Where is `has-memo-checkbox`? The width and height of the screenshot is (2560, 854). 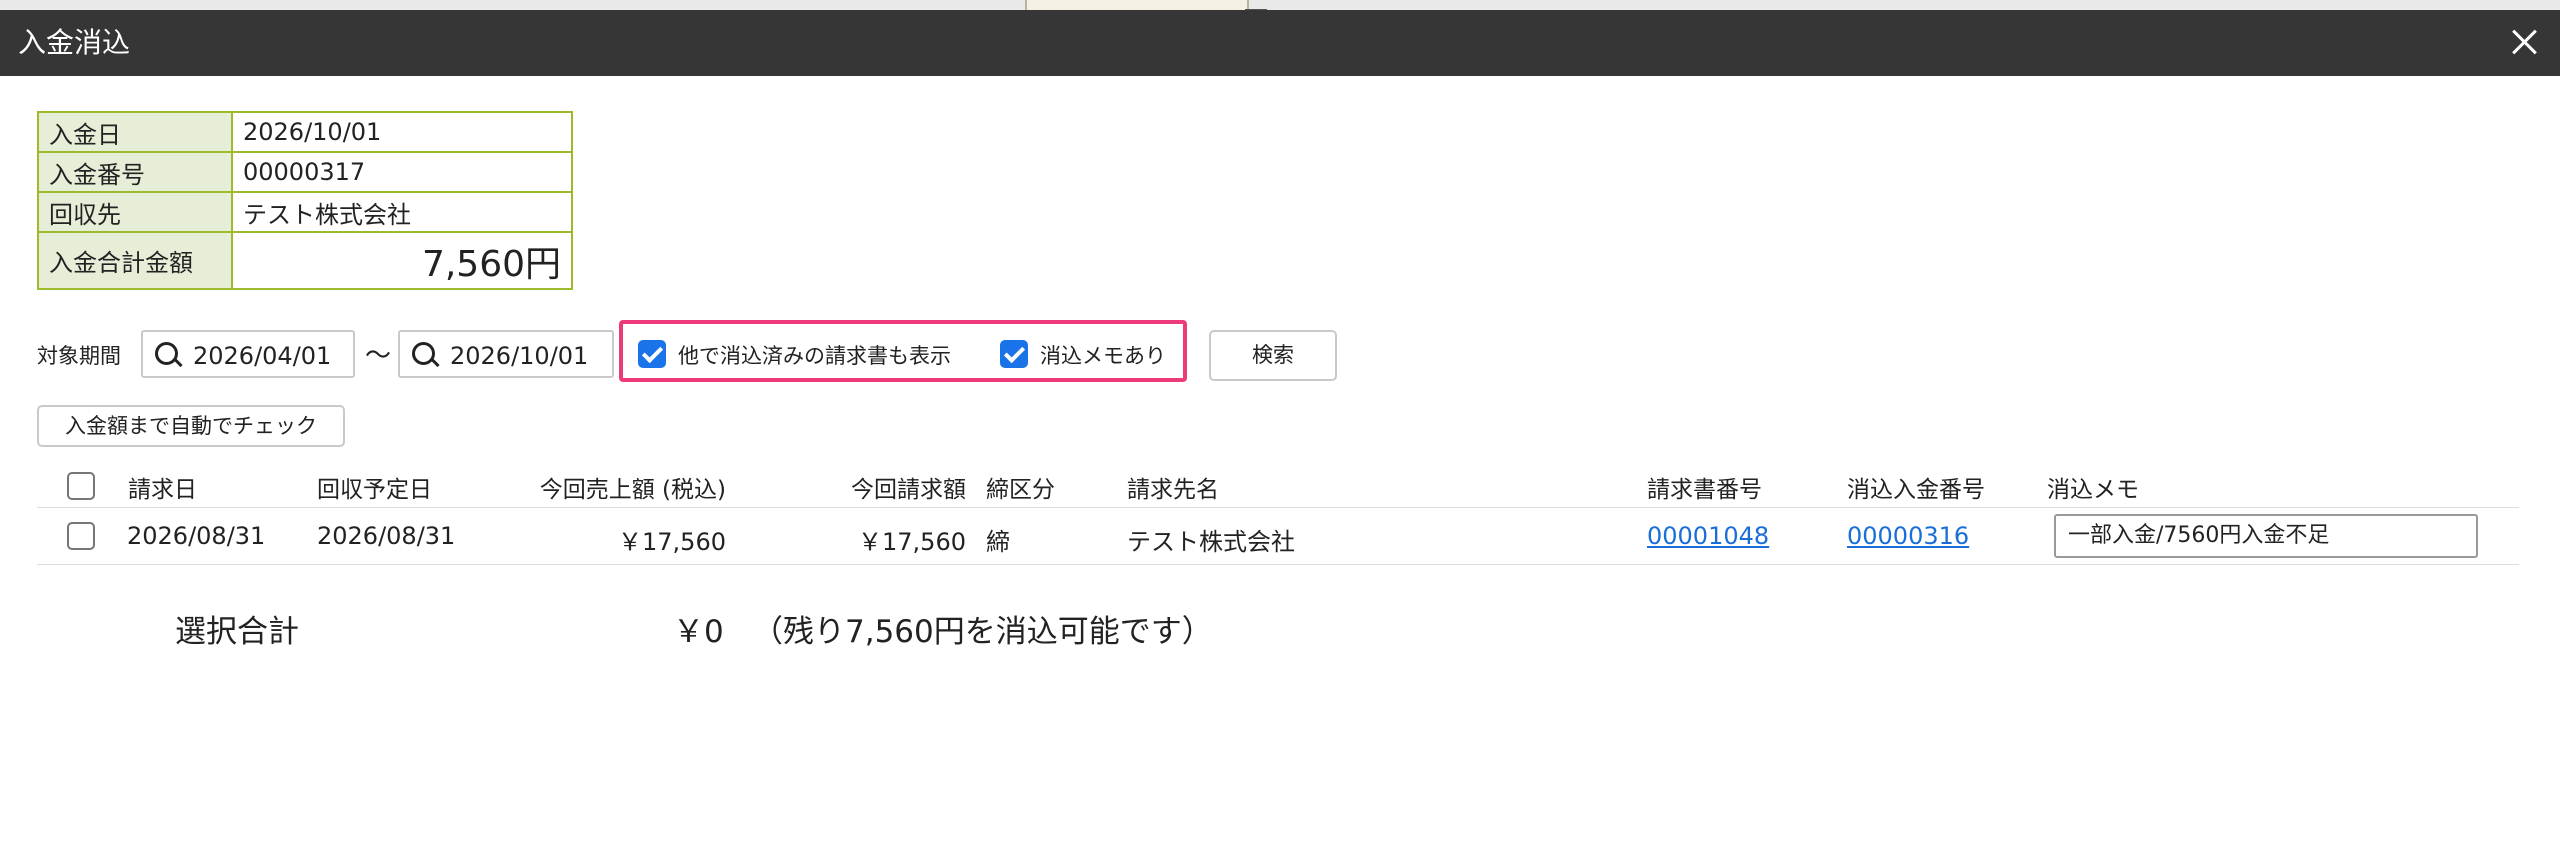 has-memo-checkbox is located at coordinates (1014, 354).